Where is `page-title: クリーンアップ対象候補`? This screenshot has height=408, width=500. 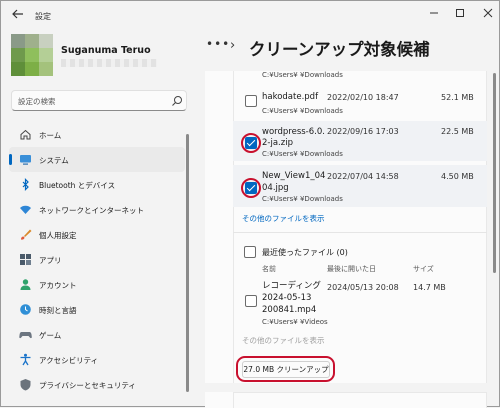 page-title: クリーンアップ対象候補 is located at coordinates (339, 49).